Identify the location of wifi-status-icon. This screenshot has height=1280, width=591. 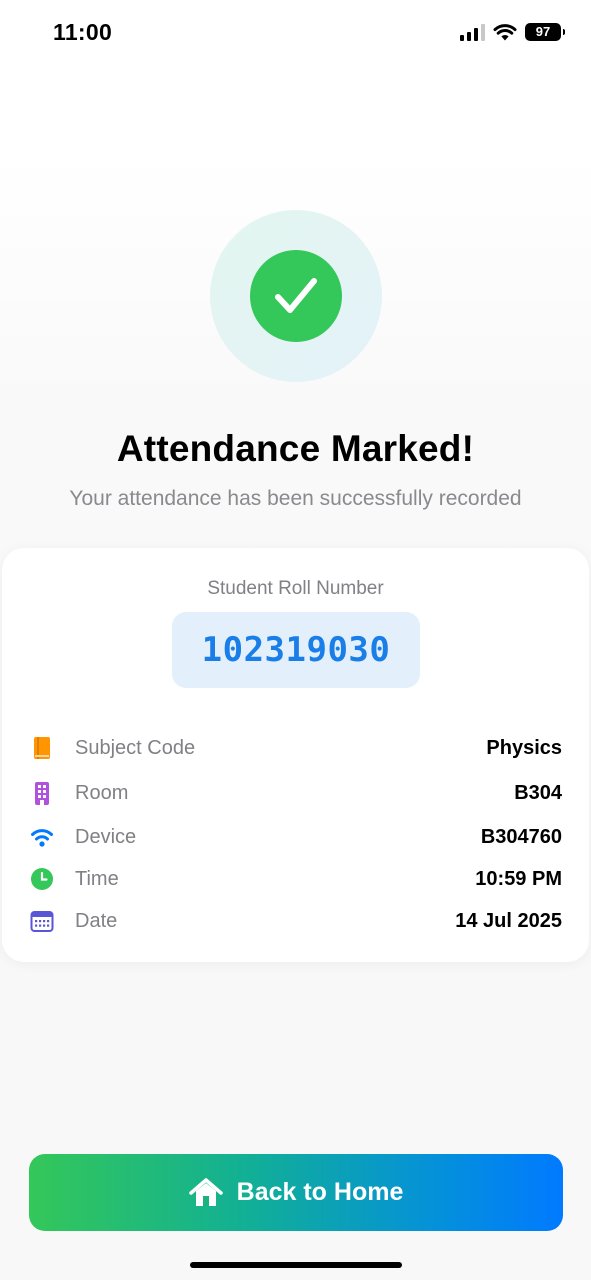
(505, 32).